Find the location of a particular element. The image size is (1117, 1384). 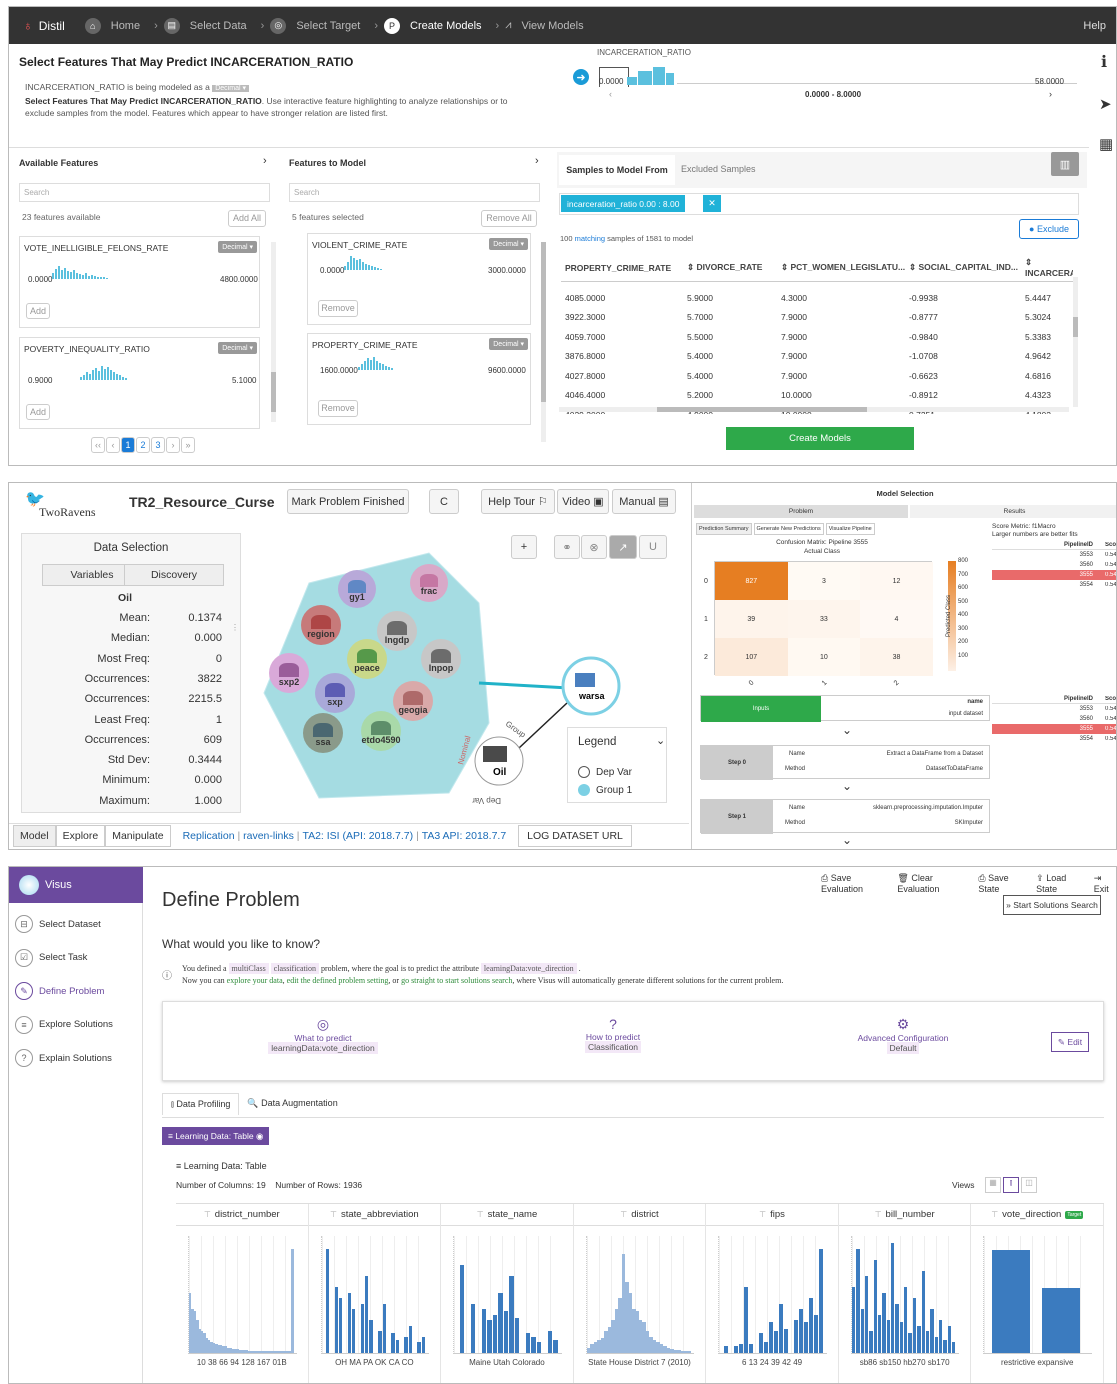

column-header: ⊤ vote_direction Target is located at coordinates (1037, 1215).